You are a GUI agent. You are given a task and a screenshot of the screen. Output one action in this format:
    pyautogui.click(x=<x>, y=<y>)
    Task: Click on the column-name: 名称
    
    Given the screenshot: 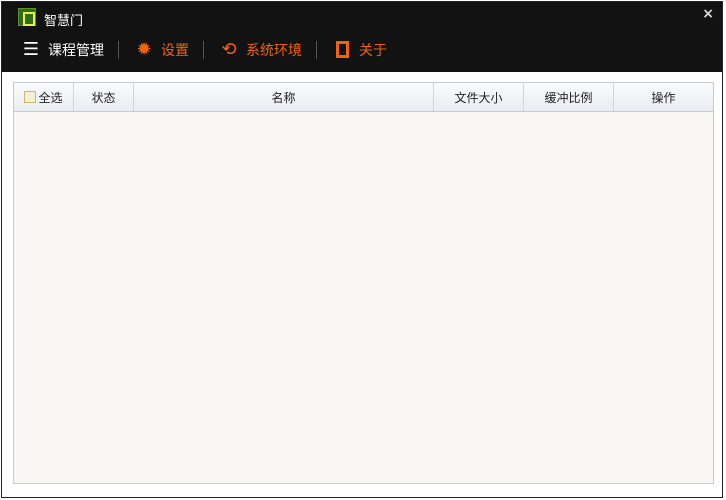 What is the action you would take?
    pyautogui.click(x=284, y=97)
    